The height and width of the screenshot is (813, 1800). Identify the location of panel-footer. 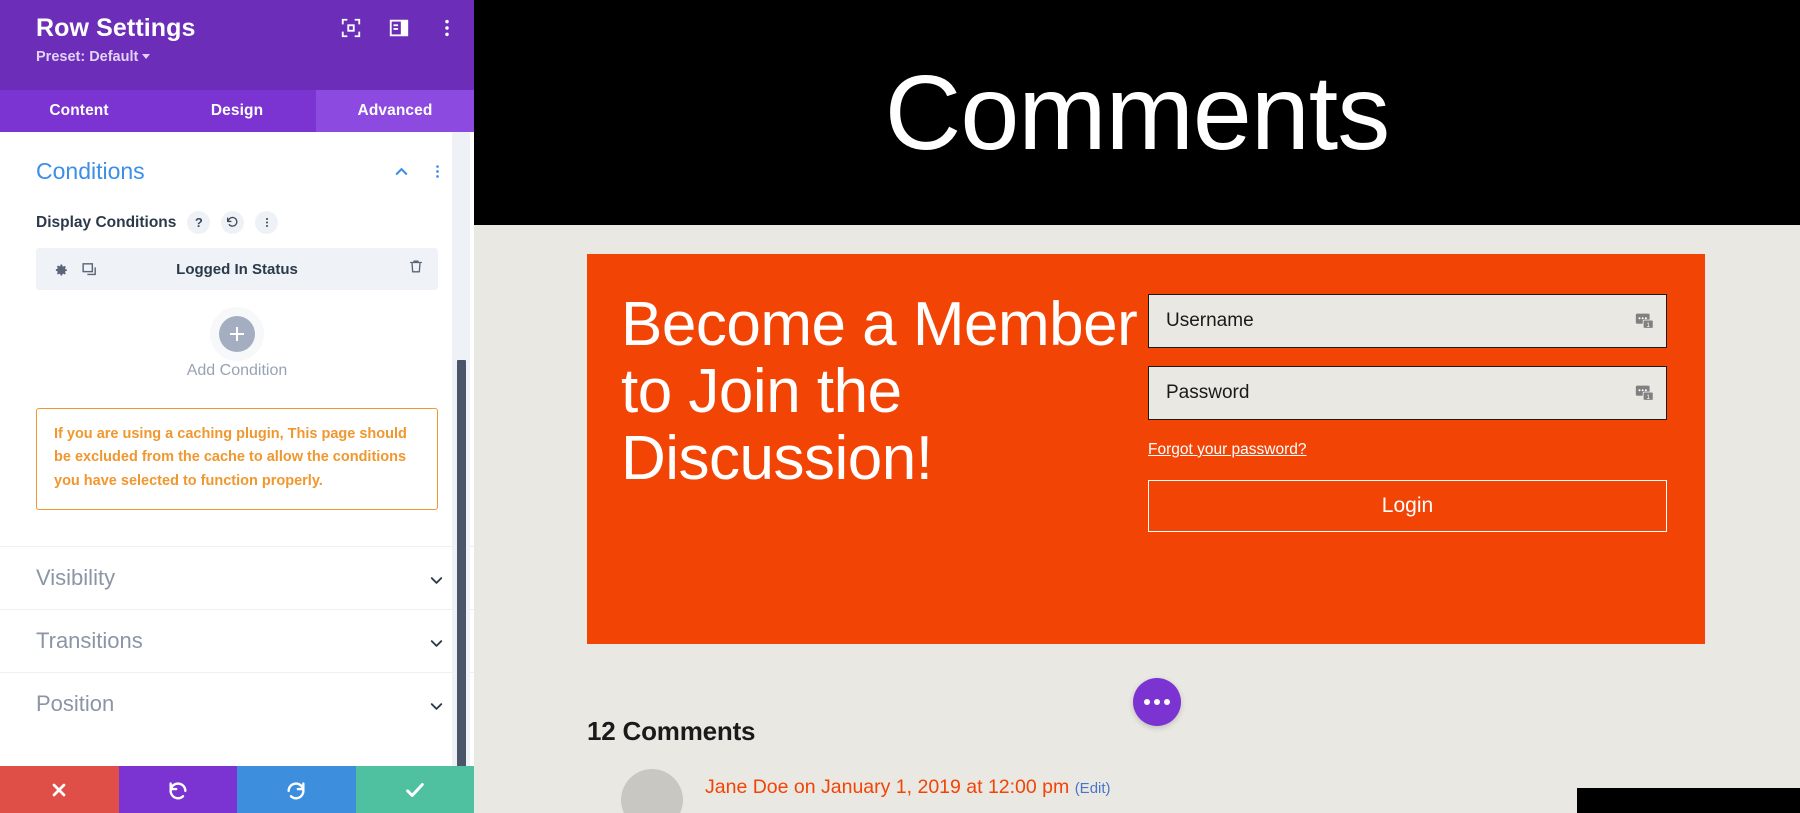
(237, 789).